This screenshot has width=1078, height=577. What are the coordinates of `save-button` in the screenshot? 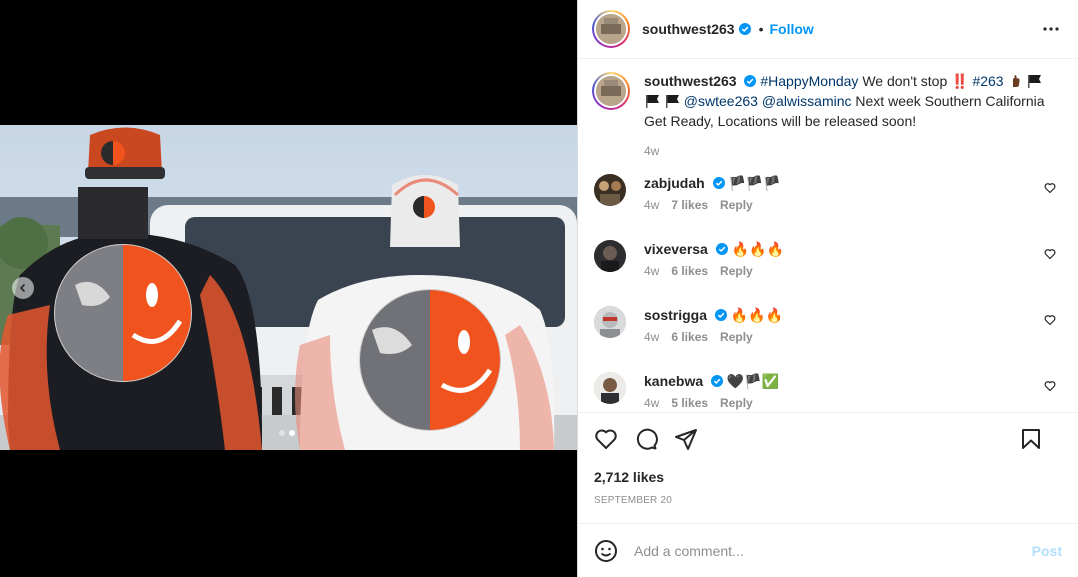 It's located at (1031, 440).